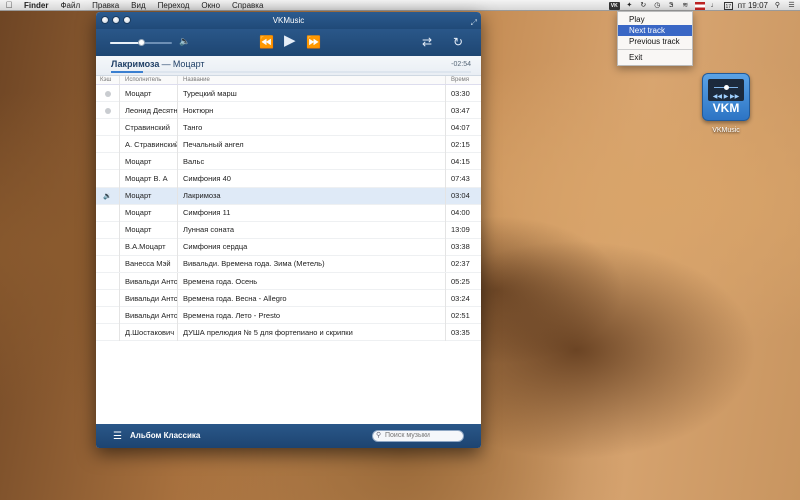 This screenshot has height=500, width=800. Describe the element at coordinates (791, 6) in the screenshot. I see `notification-list-icon: ☰` at that location.